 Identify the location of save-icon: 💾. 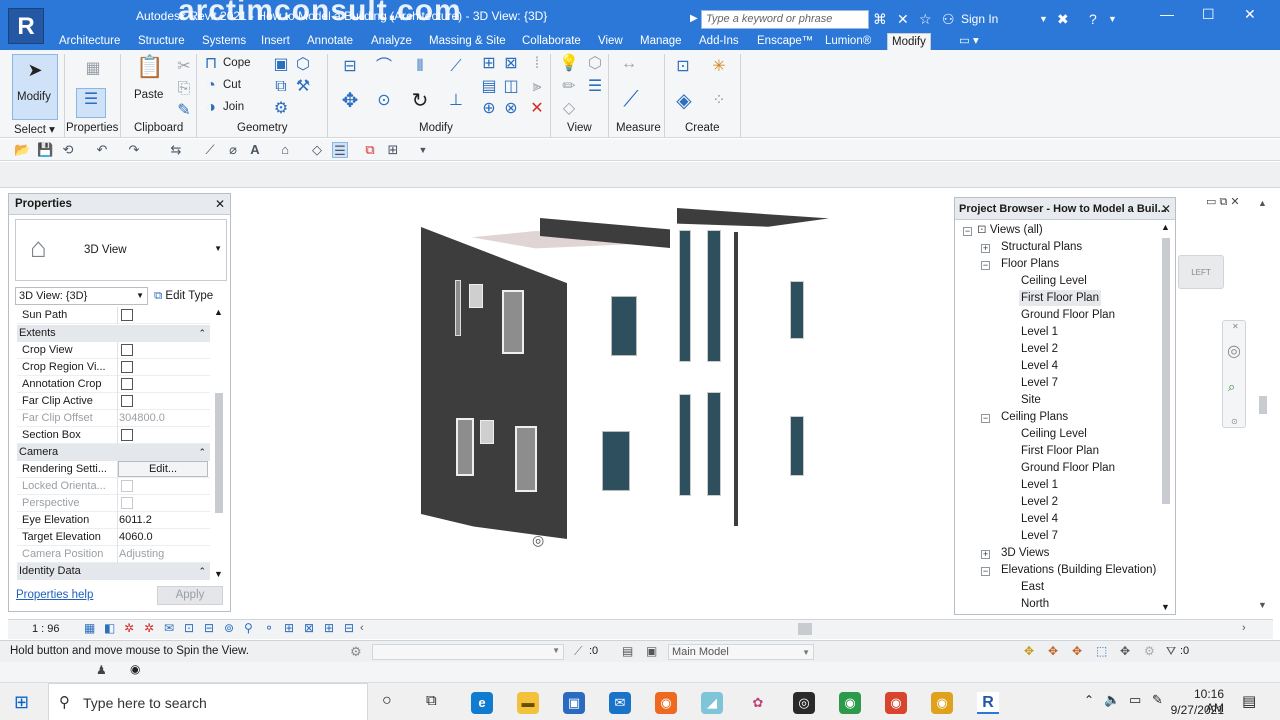
(45, 150).